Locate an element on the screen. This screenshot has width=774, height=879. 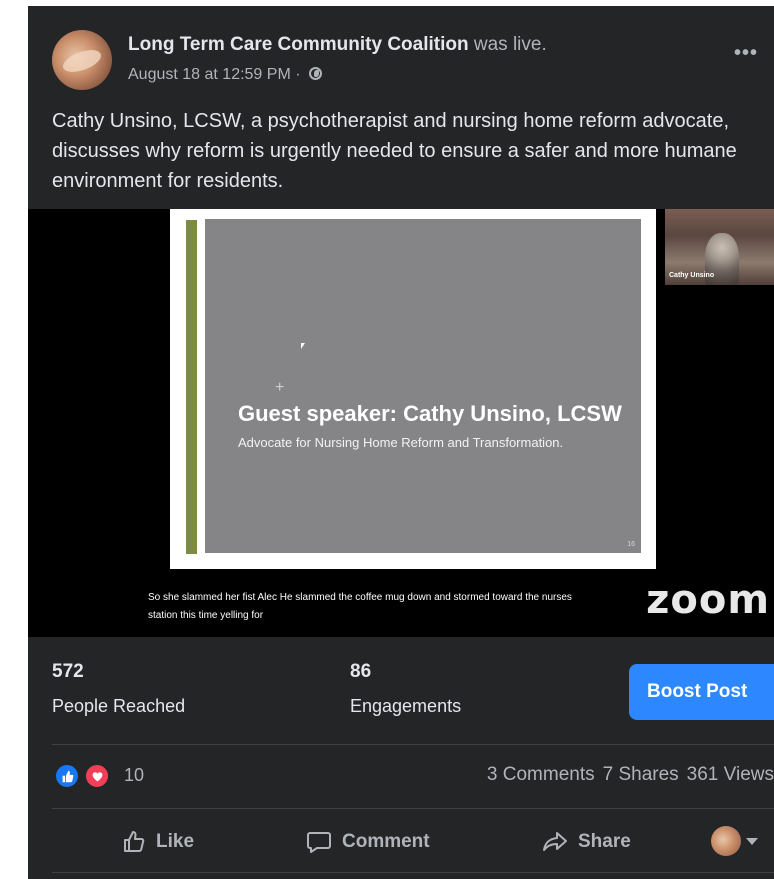
participant-name: Cathy Unsino is located at coordinates (692, 275).